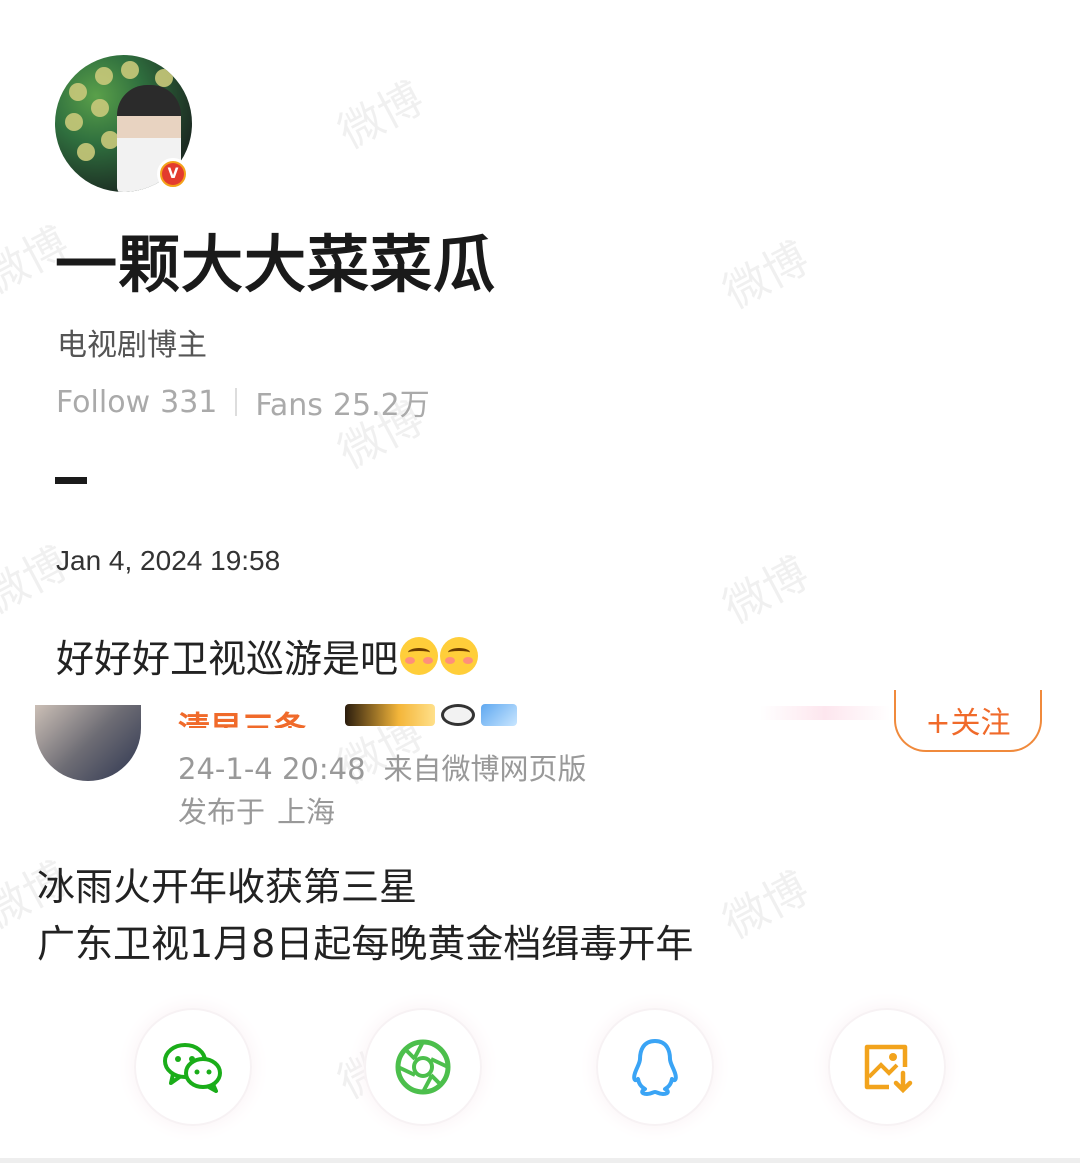 This screenshot has height=1163, width=1080. Describe the element at coordinates (242, 698) in the screenshot. I see `quoted-author-name: 清早三条` at that location.